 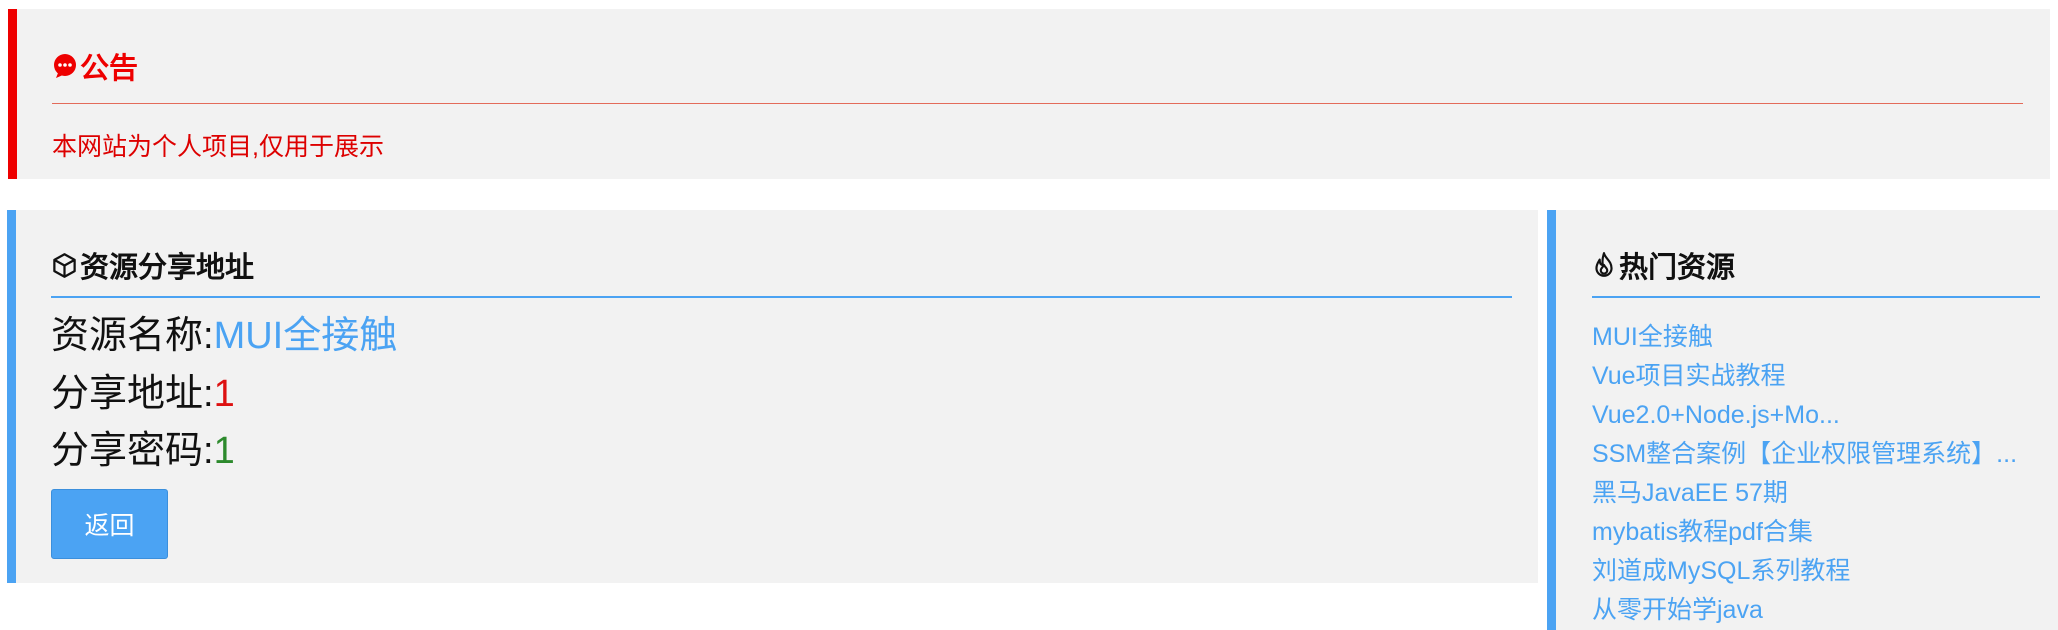 I want to click on share-address-row: 分享地址:1, so click(x=143, y=394).